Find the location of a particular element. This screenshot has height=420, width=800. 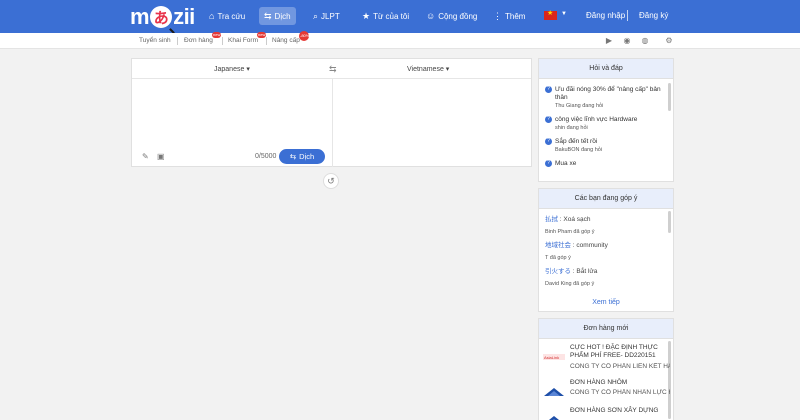

contrib-entry: 引火する : Bắt lửa is located at coordinates (607, 272).